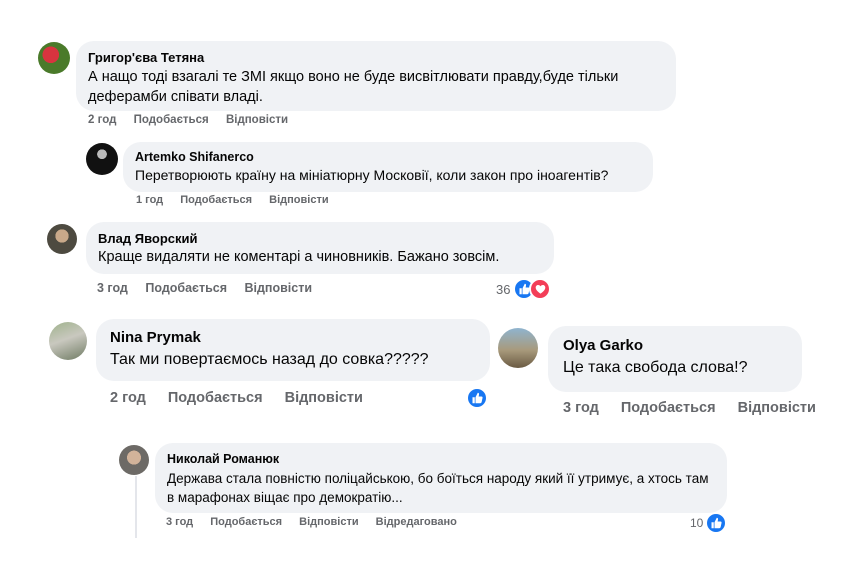 This screenshot has width=860, height=574. I want to click on comment-author: Григор'єва Тетяна, so click(376, 57).